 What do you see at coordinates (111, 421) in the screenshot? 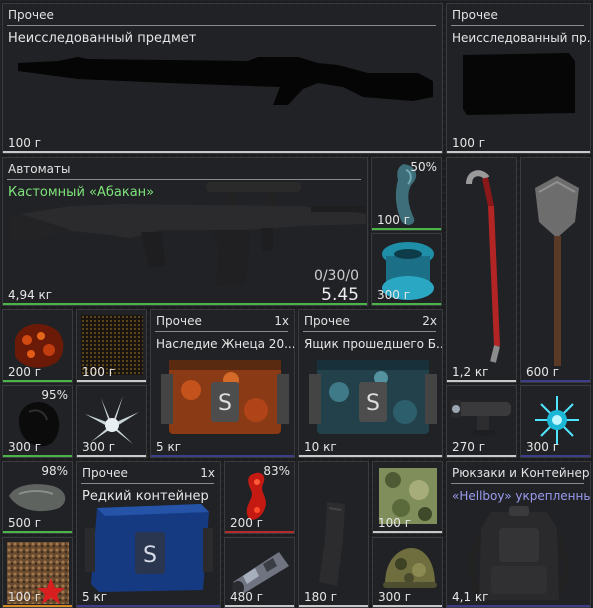
I see `item-white-crystal: 300 г` at bounding box center [111, 421].